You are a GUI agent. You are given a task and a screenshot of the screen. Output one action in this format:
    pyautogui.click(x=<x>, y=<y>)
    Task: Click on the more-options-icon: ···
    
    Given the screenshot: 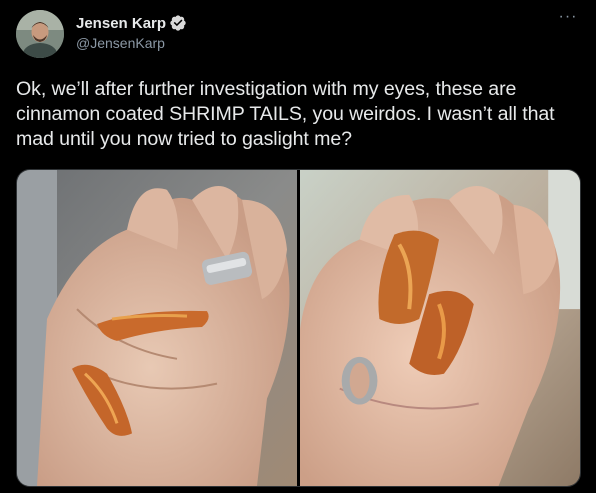 What is the action you would take?
    pyautogui.click(x=568, y=18)
    